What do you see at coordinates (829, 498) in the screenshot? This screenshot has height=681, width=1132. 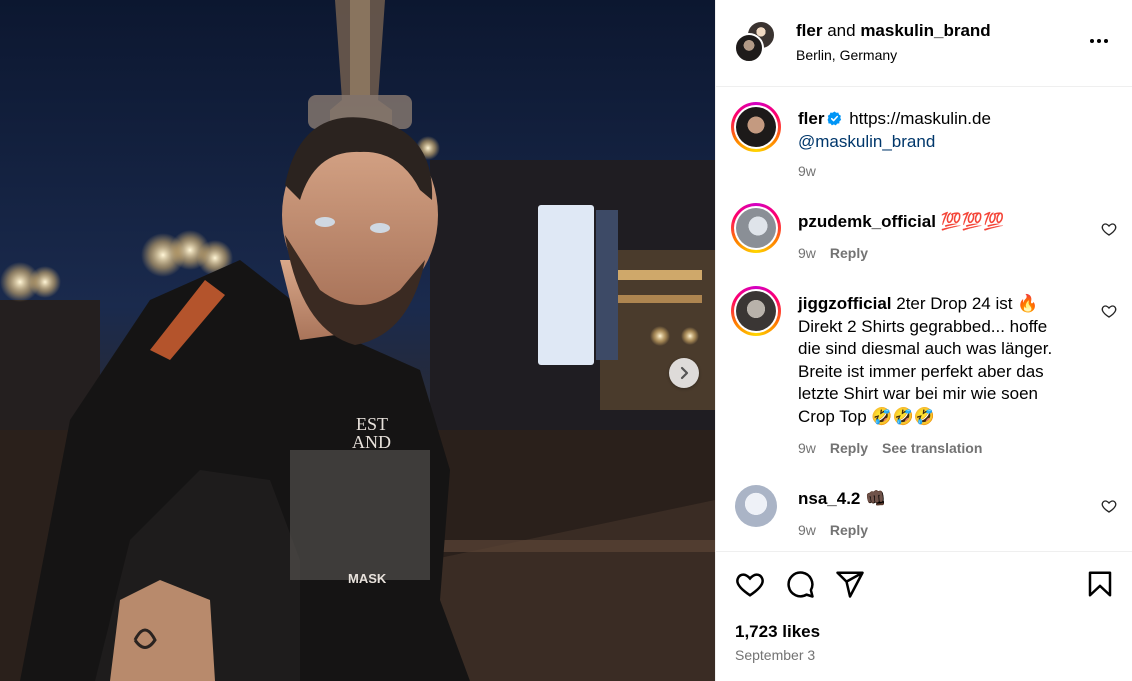 I see `comment-username: nsa_4.2` at bounding box center [829, 498].